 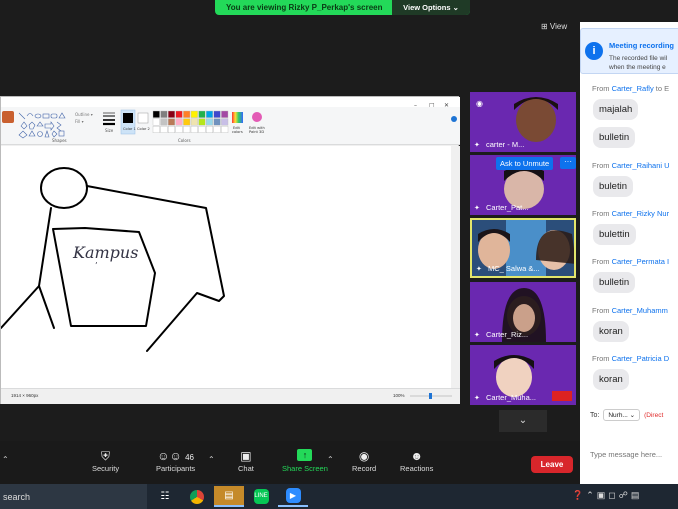 What do you see at coordinates (641, 358) in the screenshot?
I see `sender-name: Carter_Patricia D` at bounding box center [641, 358].